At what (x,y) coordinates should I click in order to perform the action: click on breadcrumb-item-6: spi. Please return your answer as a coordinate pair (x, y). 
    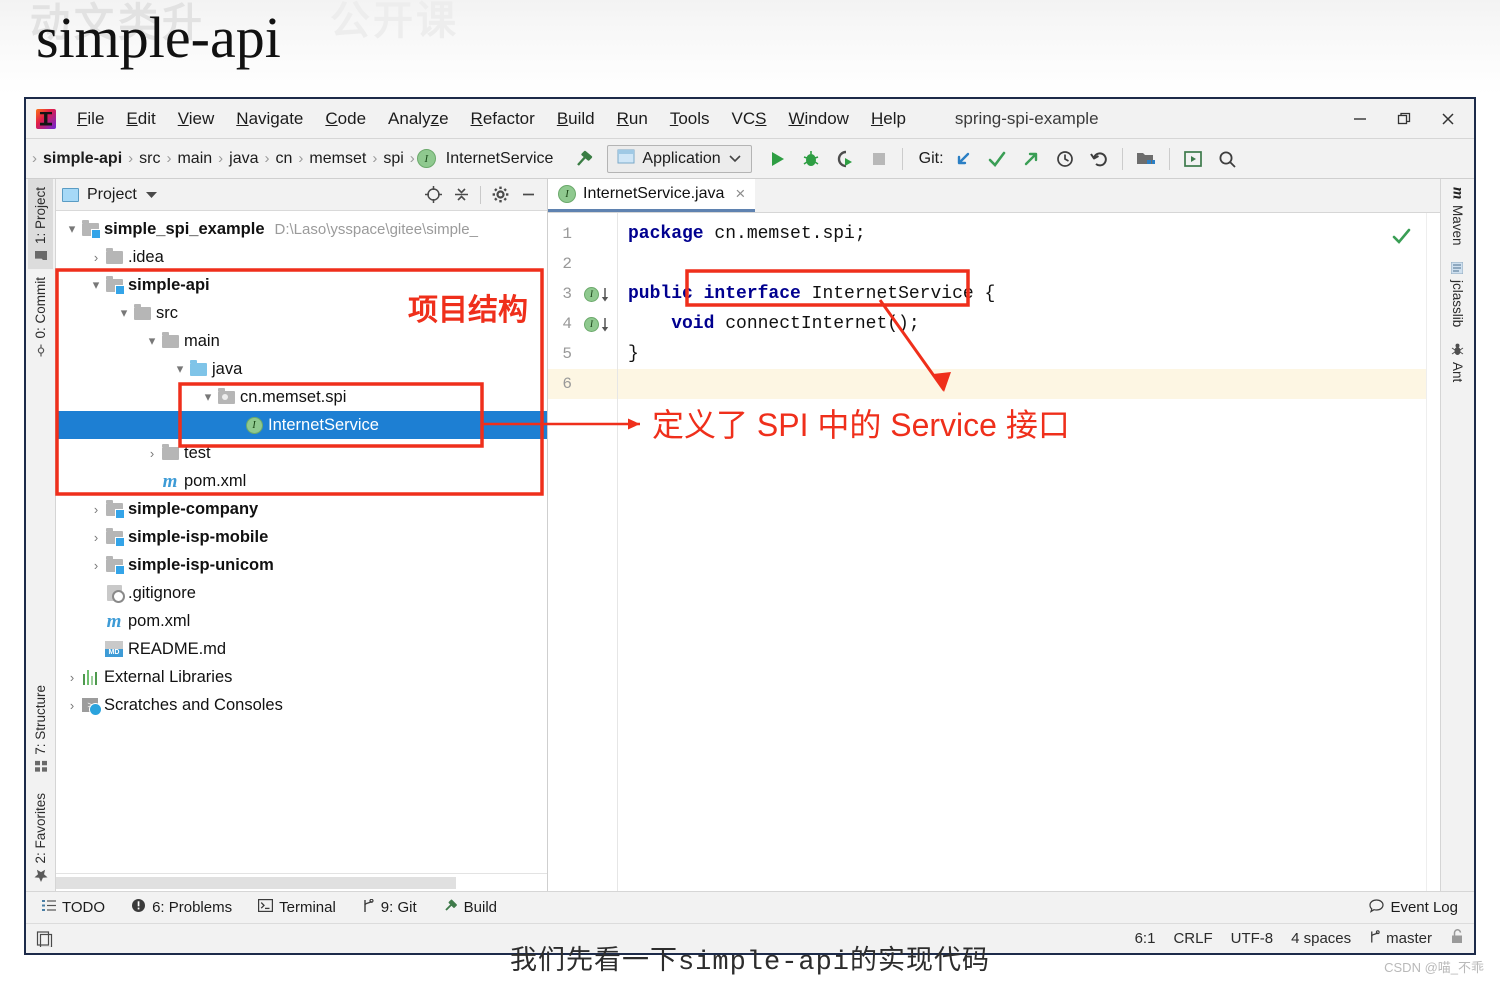
    Looking at the image, I should click on (393, 159).